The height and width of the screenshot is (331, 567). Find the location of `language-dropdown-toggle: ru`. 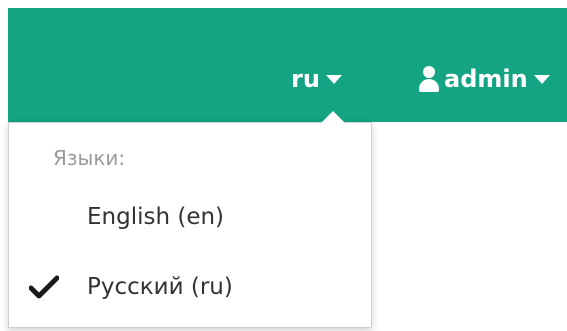

language-dropdown-toggle: ru is located at coordinates (316, 79).